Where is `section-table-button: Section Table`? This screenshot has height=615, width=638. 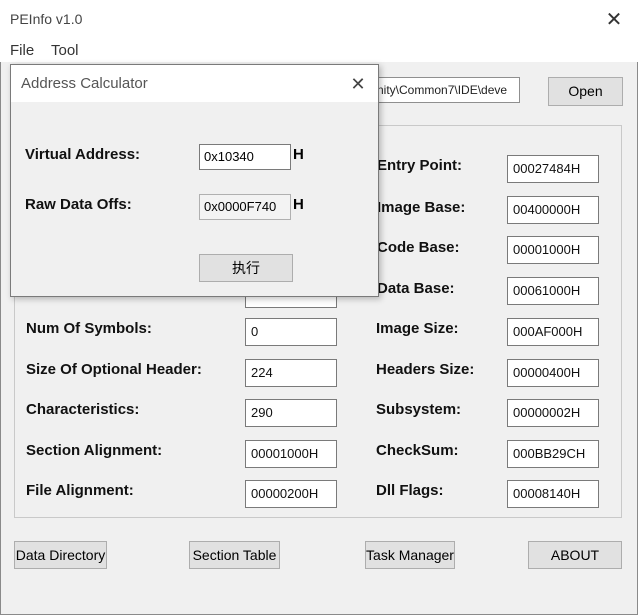 section-table-button: Section Table is located at coordinates (234, 555).